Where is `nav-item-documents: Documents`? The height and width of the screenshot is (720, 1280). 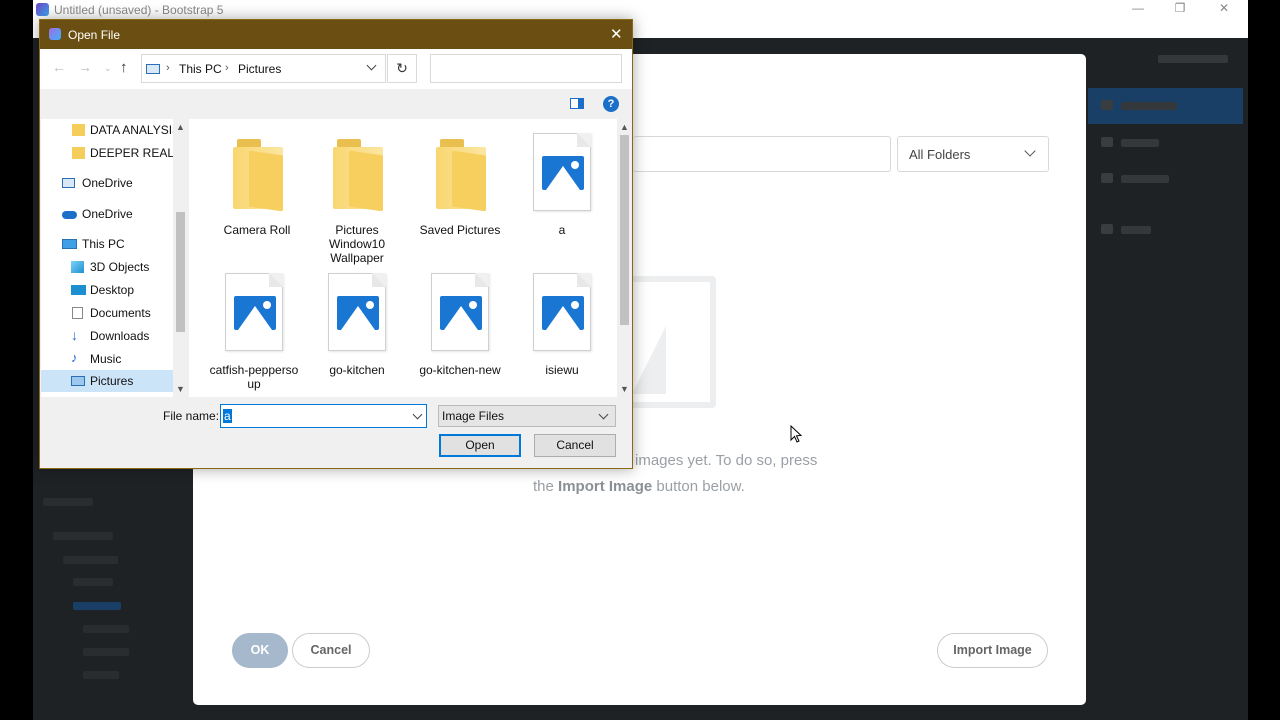 nav-item-documents: Documents is located at coordinates (107, 313).